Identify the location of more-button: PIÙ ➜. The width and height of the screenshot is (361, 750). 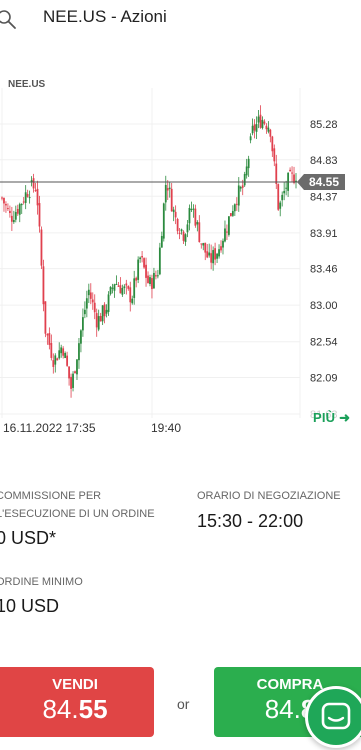
(331, 418).